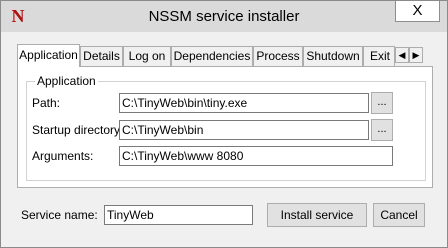 The width and height of the screenshot is (448, 248). What do you see at coordinates (244, 103) in the screenshot?
I see `path-field: C:\TinyWeb\bin\tiny.exe` at bounding box center [244, 103].